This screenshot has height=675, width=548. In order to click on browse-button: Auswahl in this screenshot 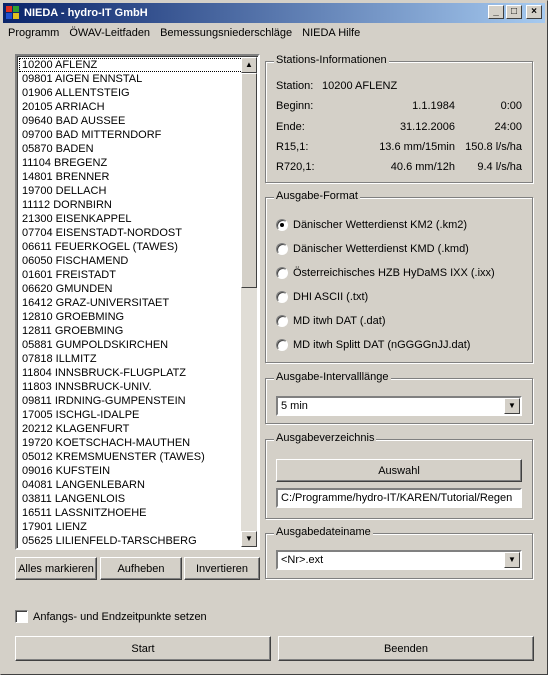, I will do `click(399, 470)`.